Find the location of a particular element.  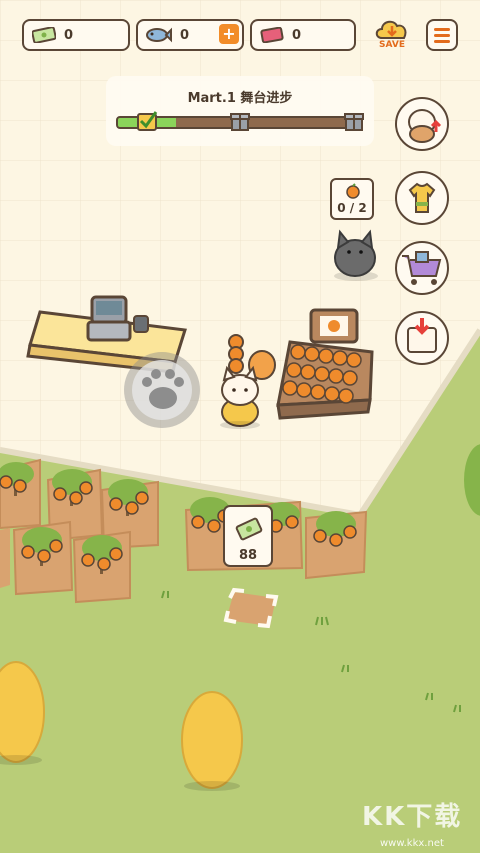

shop-button is located at coordinates (422, 268).